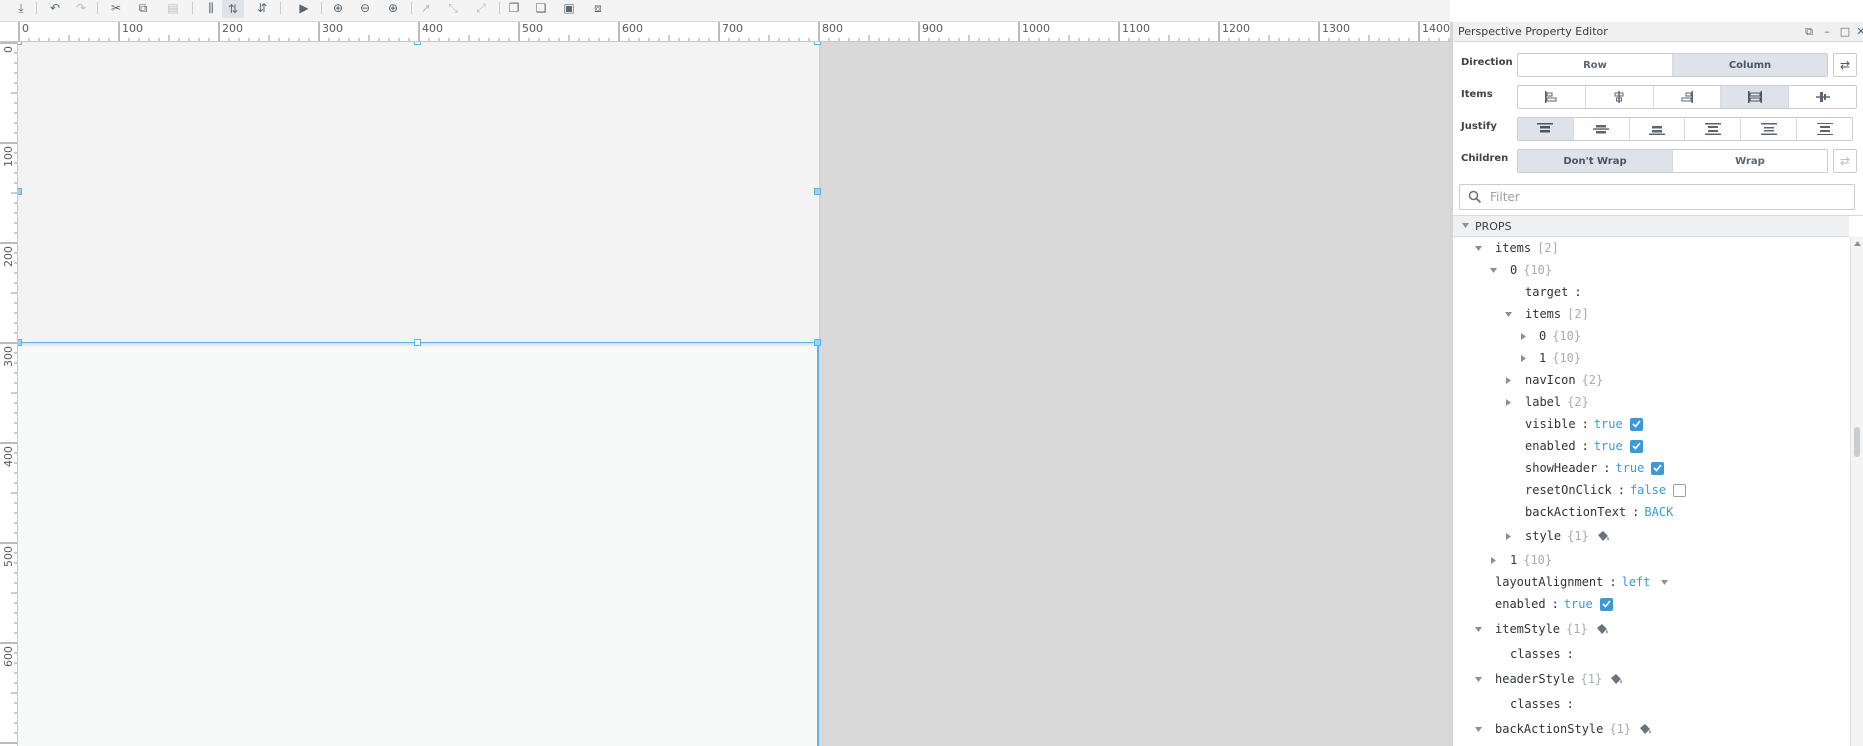 Image resolution: width=1863 pixels, height=746 pixels. What do you see at coordinates (1665, 197) in the screenshot?
I see `filter-input` at bounding box center [1665, 197].